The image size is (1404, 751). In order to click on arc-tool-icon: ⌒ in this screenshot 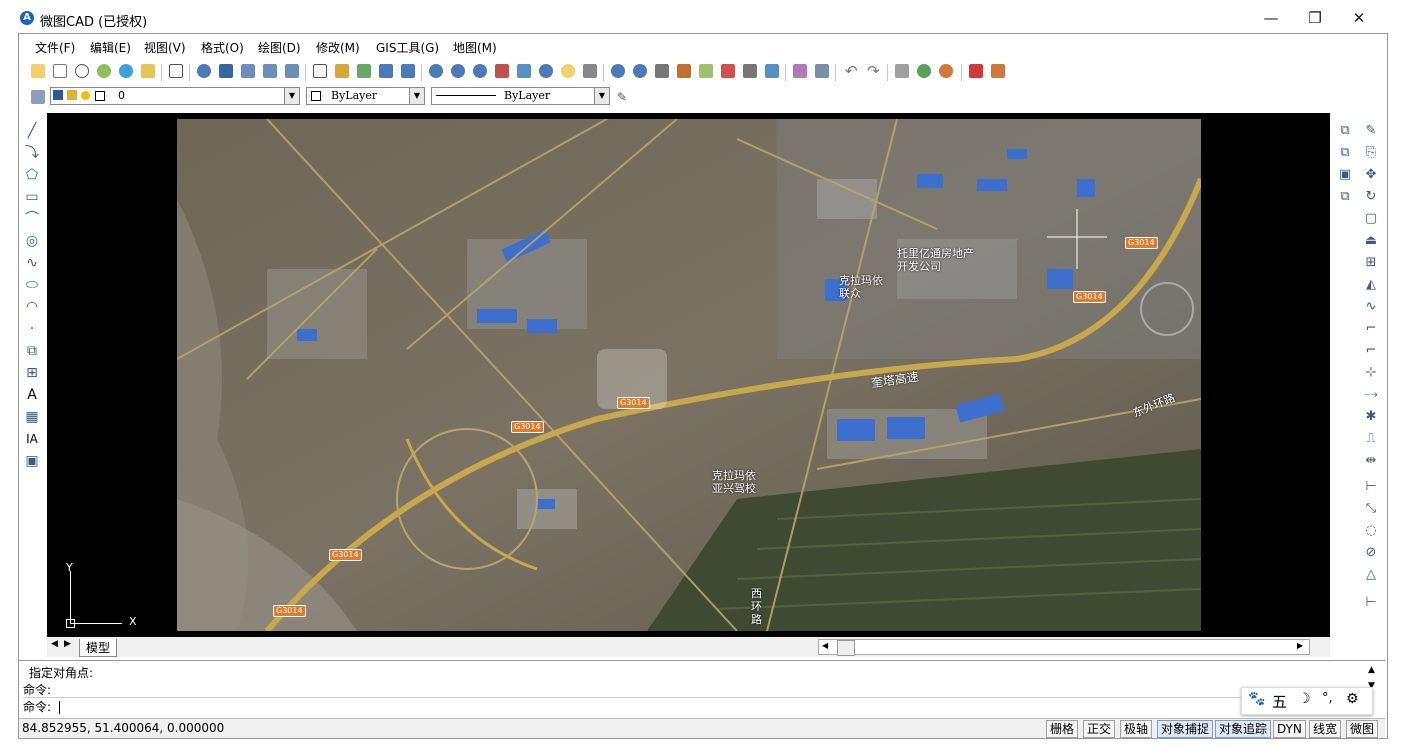, I will do `click(32, 219)`.